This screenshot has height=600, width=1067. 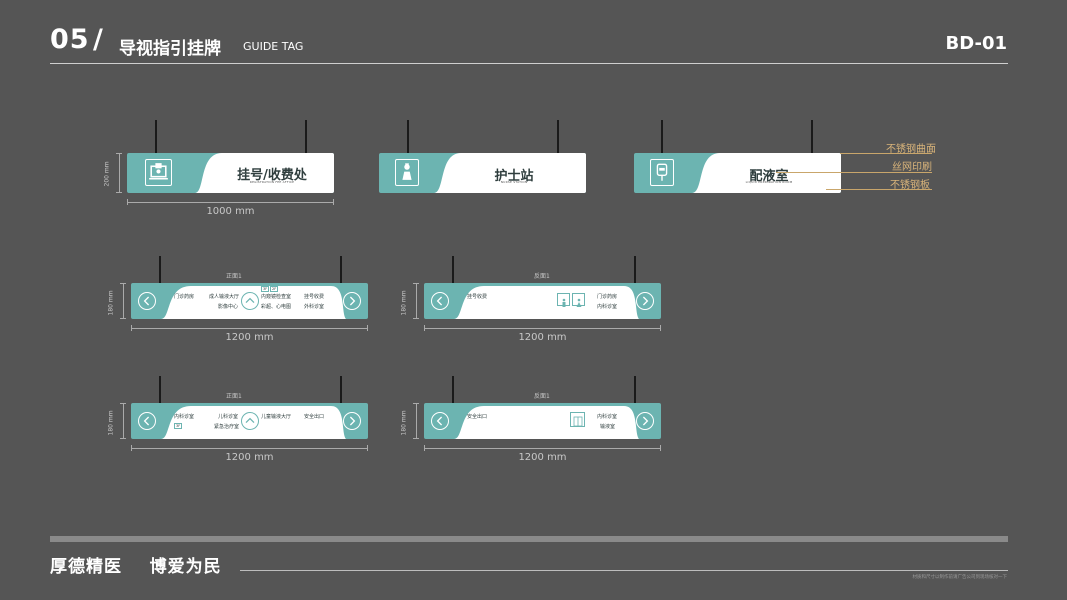 I want to click on direction-item: 成人输液大厅, so click(x=224, y=297).